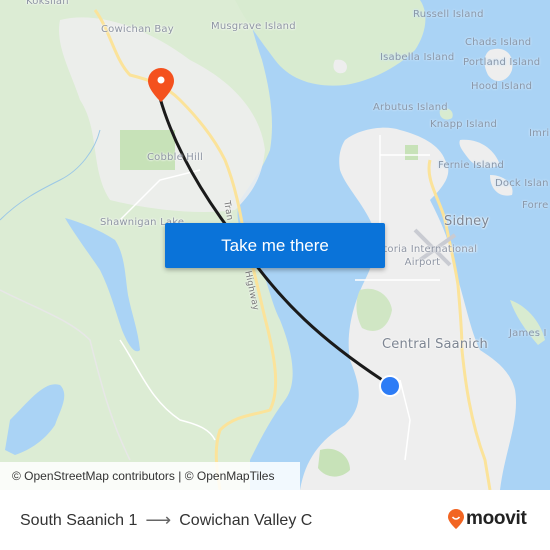 The width and height of the screenshot is (550, 550). Describe the element at coordinates (467, 221) in the screenshot. I see `label-sidney: Sidney` at that location.